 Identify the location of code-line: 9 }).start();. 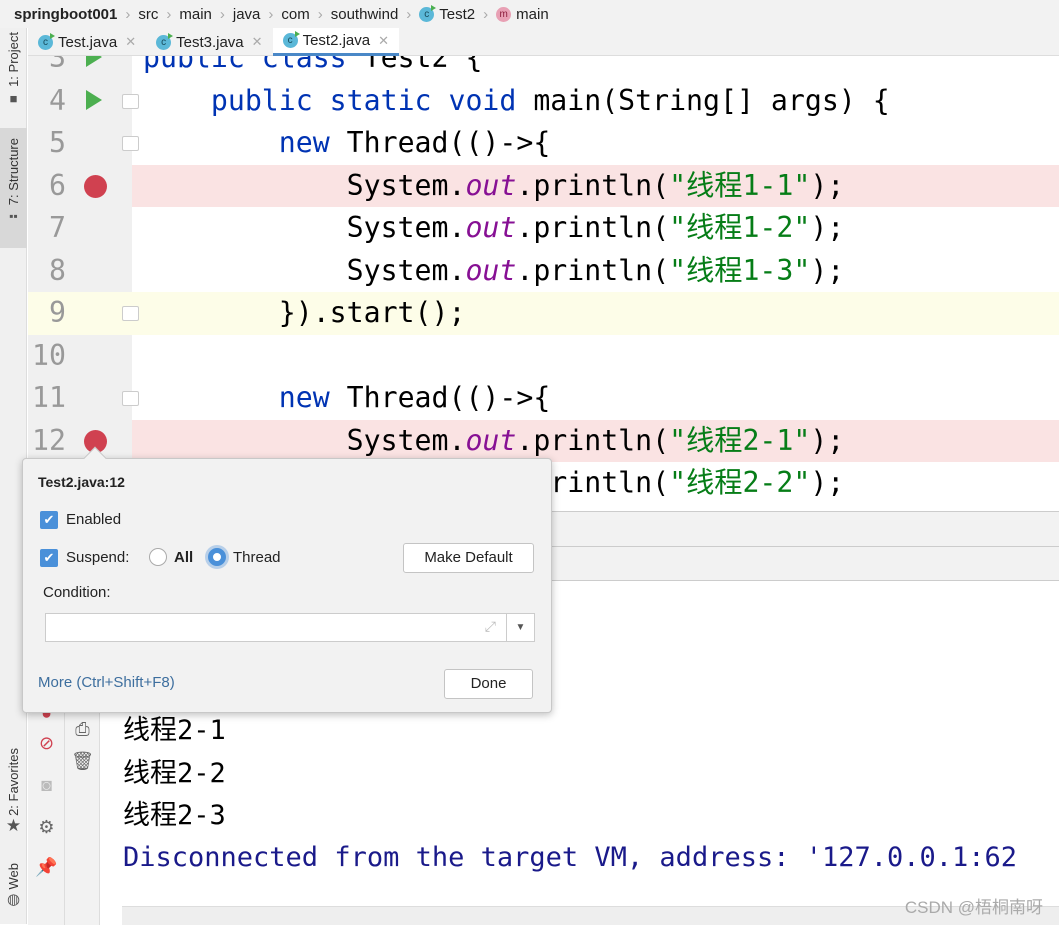
(543, 313).